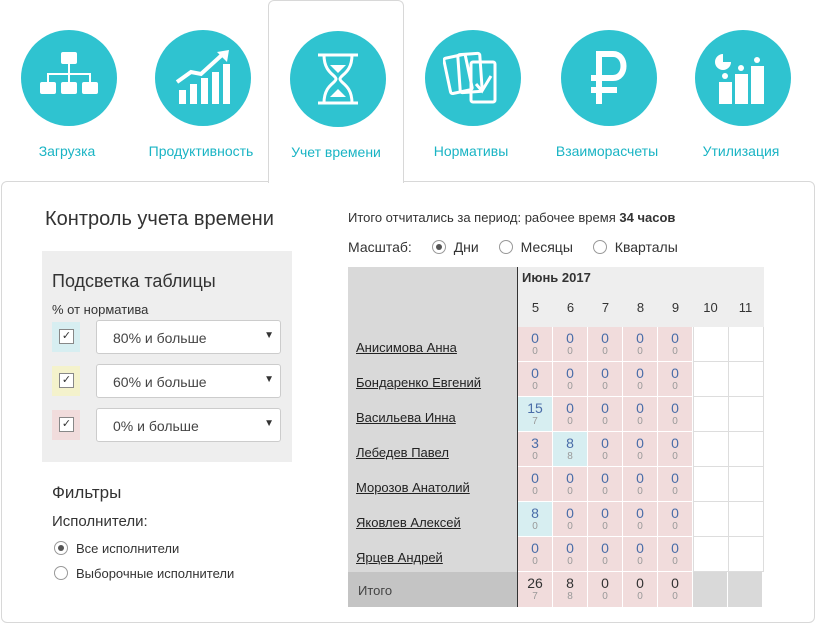 This screenshot has width=815, height=623. What do you see at coordinates (155, 573) in the screenshot?
I see `radio-label: Выборочные исполнители` at bounding box center [155, 573].